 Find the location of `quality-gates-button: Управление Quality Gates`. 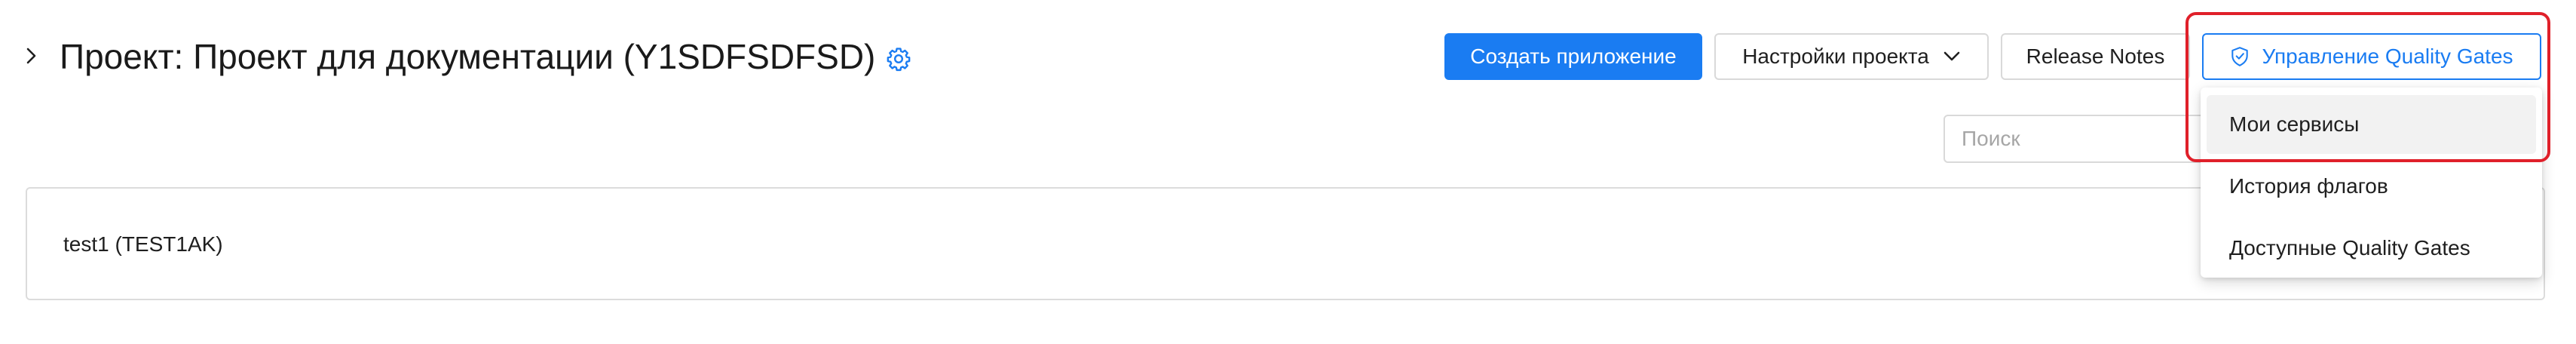

quality-gates-button: Управление Quality Gates is located at coordinates (2371, 56).